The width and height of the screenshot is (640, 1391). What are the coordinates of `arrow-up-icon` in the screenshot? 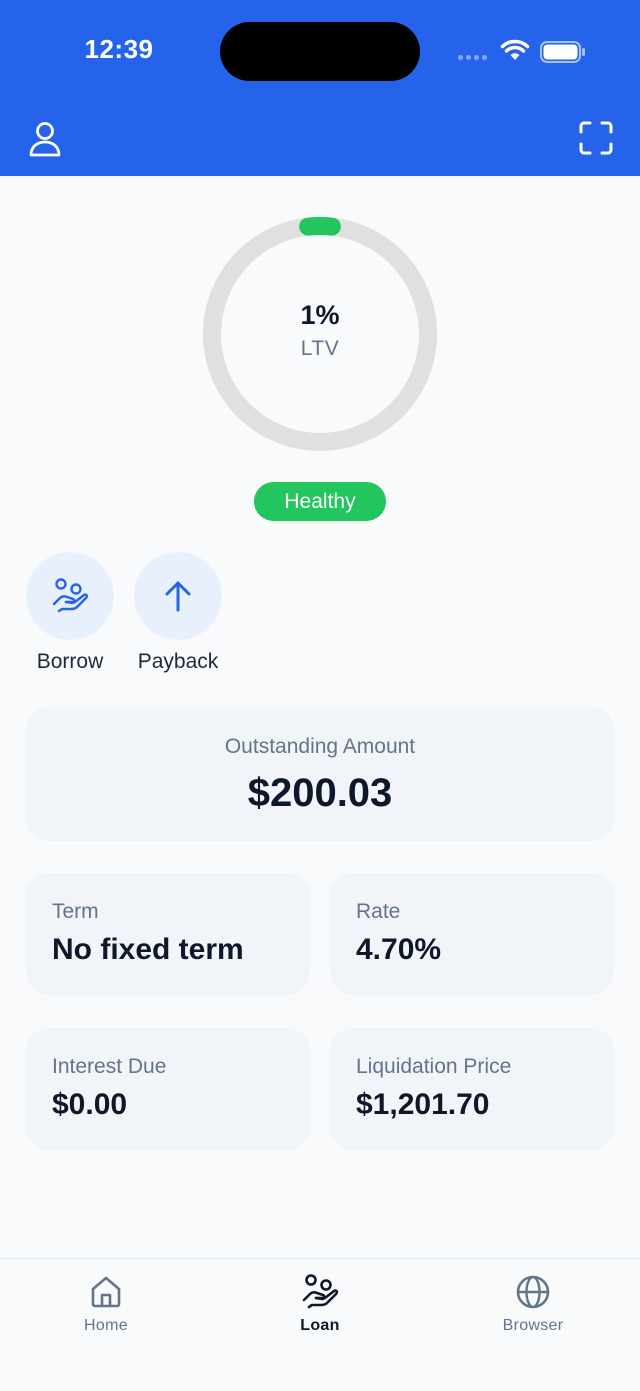 It's located at (178, 596).